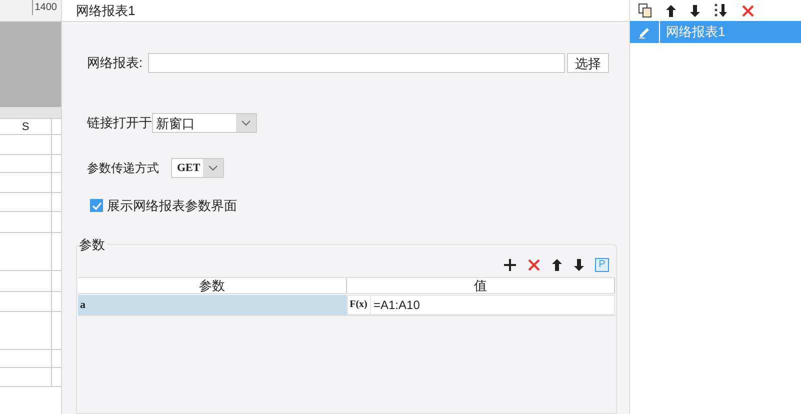  What do you see at coordinates (44, 7) in the screenshot?
I see `ruler-label: 1400` at bounding box center [44, 7].